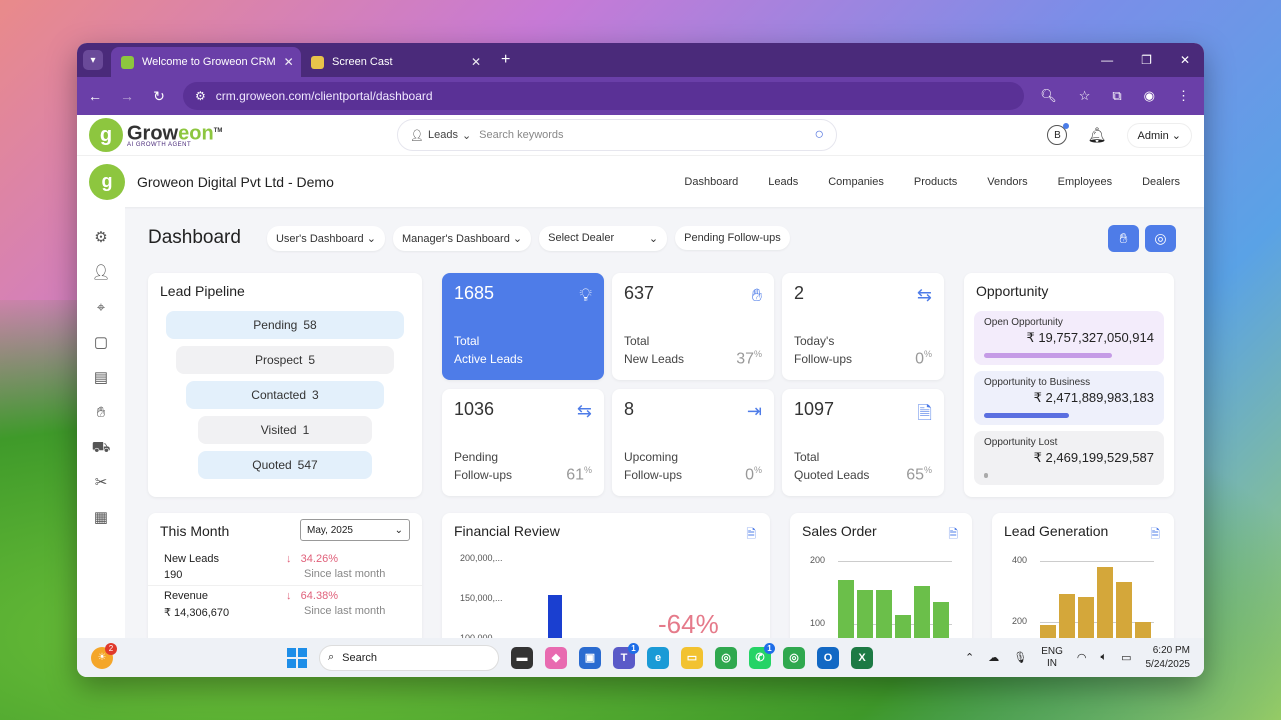  Describe the element at coordinates (200, 96) in the screenshot. I see `site-info-icon: ⚙` at that location.